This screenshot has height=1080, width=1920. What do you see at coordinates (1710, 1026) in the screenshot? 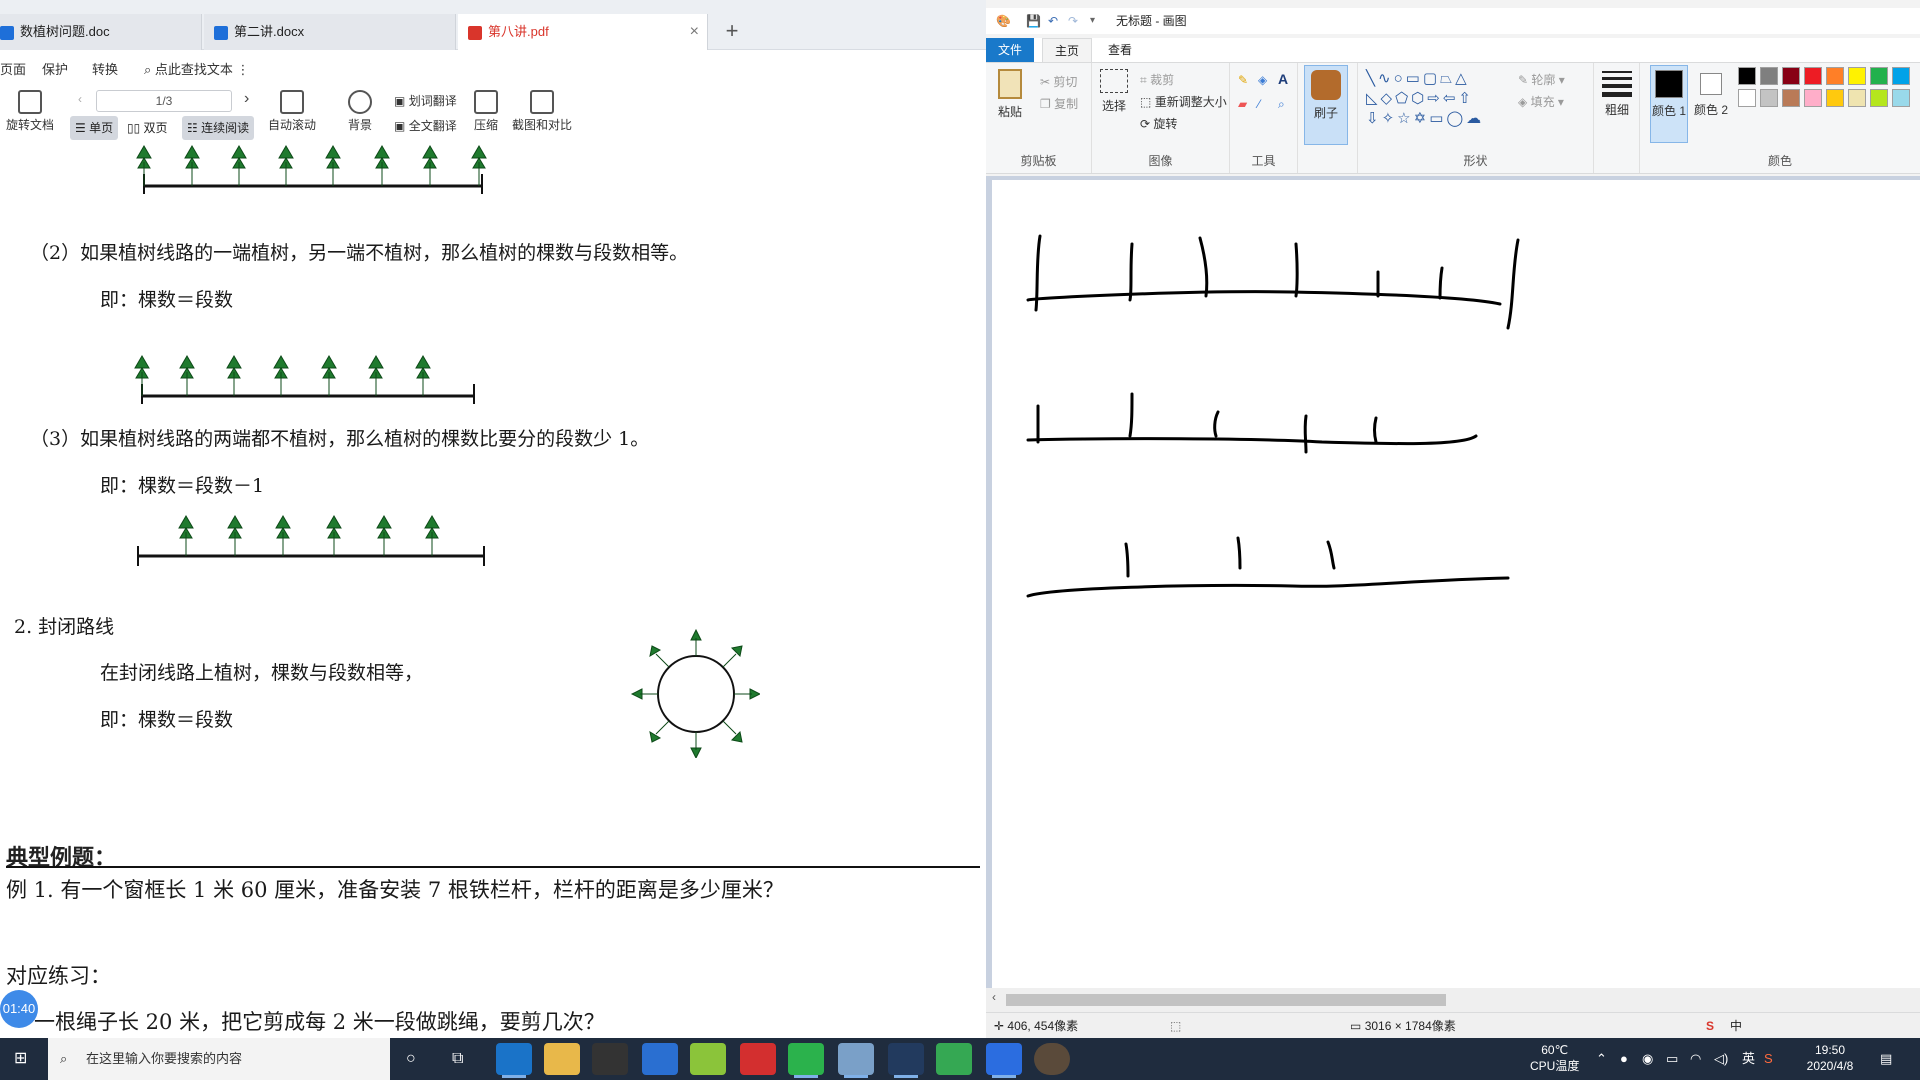
I see `sogou-ime-icon: S` at bounding box center [1710, 1026].